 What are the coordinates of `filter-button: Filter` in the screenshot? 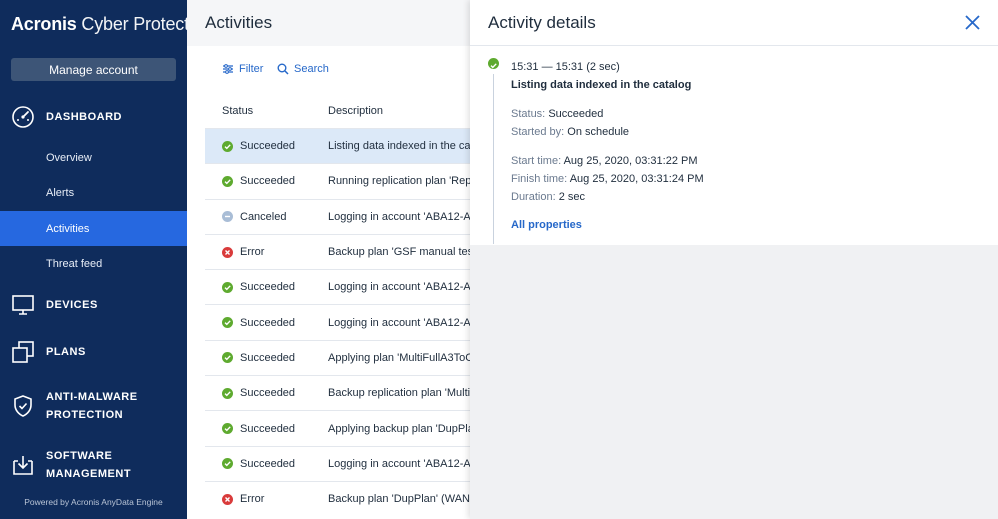 It's located at (242, 69).